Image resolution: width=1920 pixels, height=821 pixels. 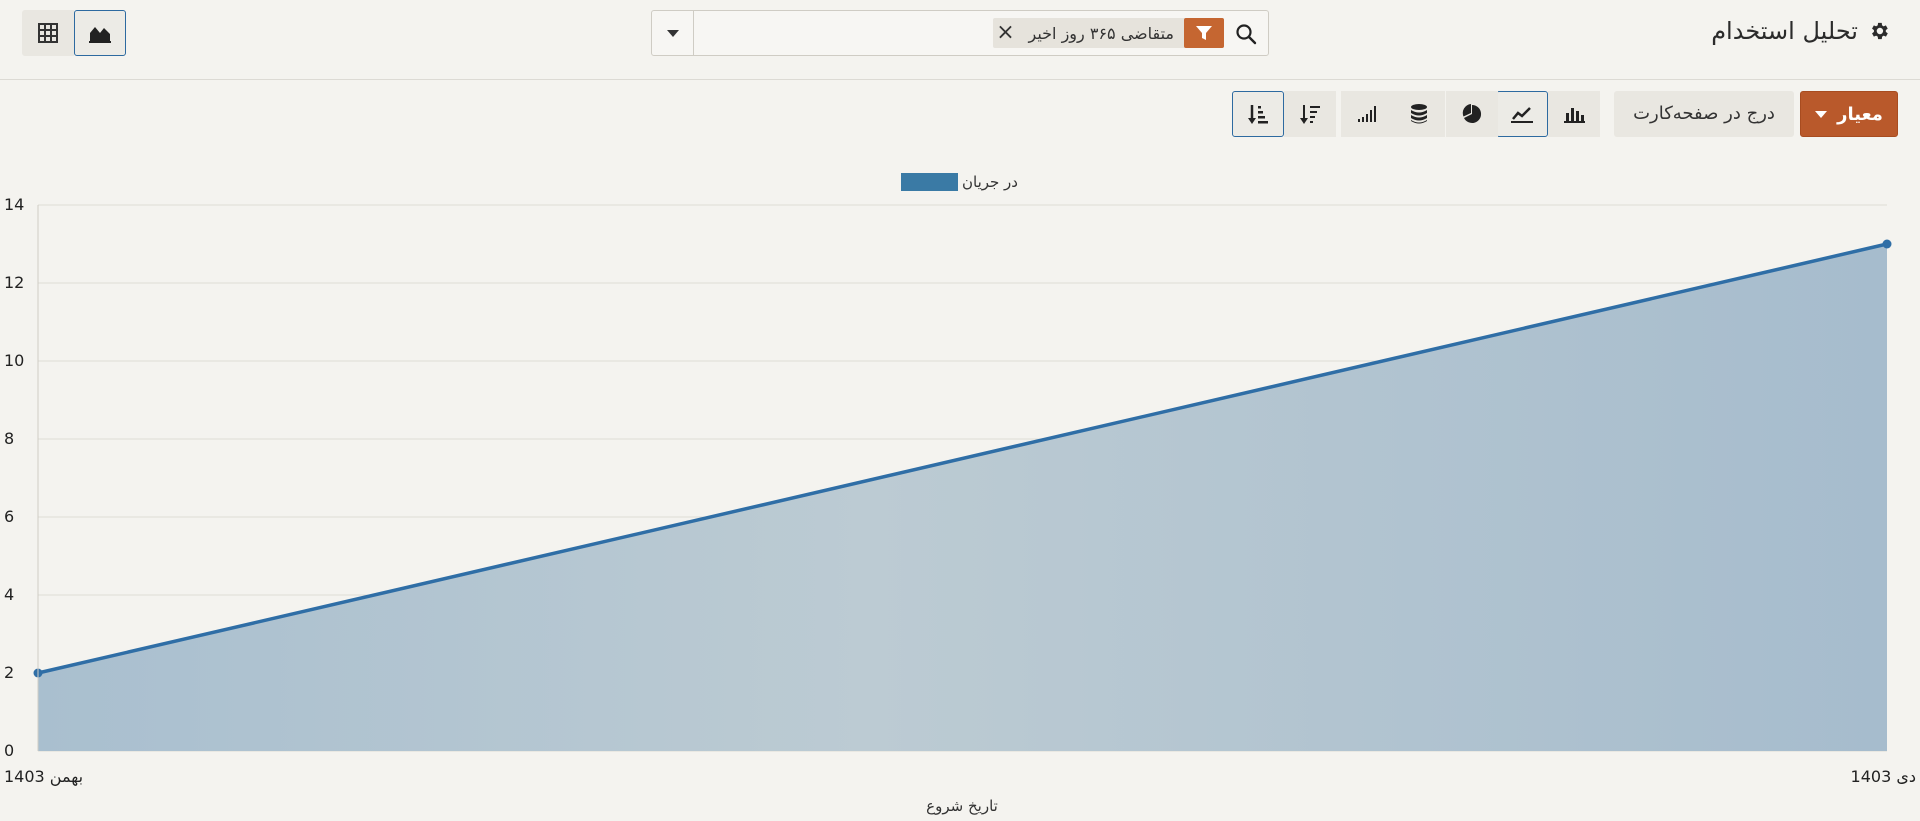 What do you see at coordinates (1006, 33) in the screenshot?
I see `close-icon: ×` at bounding box center [1006, 33].